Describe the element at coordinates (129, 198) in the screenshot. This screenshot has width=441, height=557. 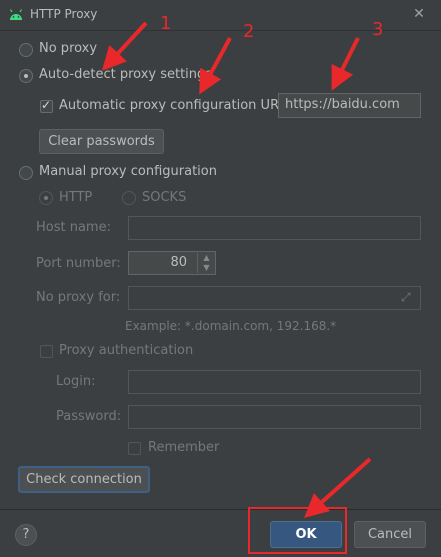
I see `socks-radio` at that location.